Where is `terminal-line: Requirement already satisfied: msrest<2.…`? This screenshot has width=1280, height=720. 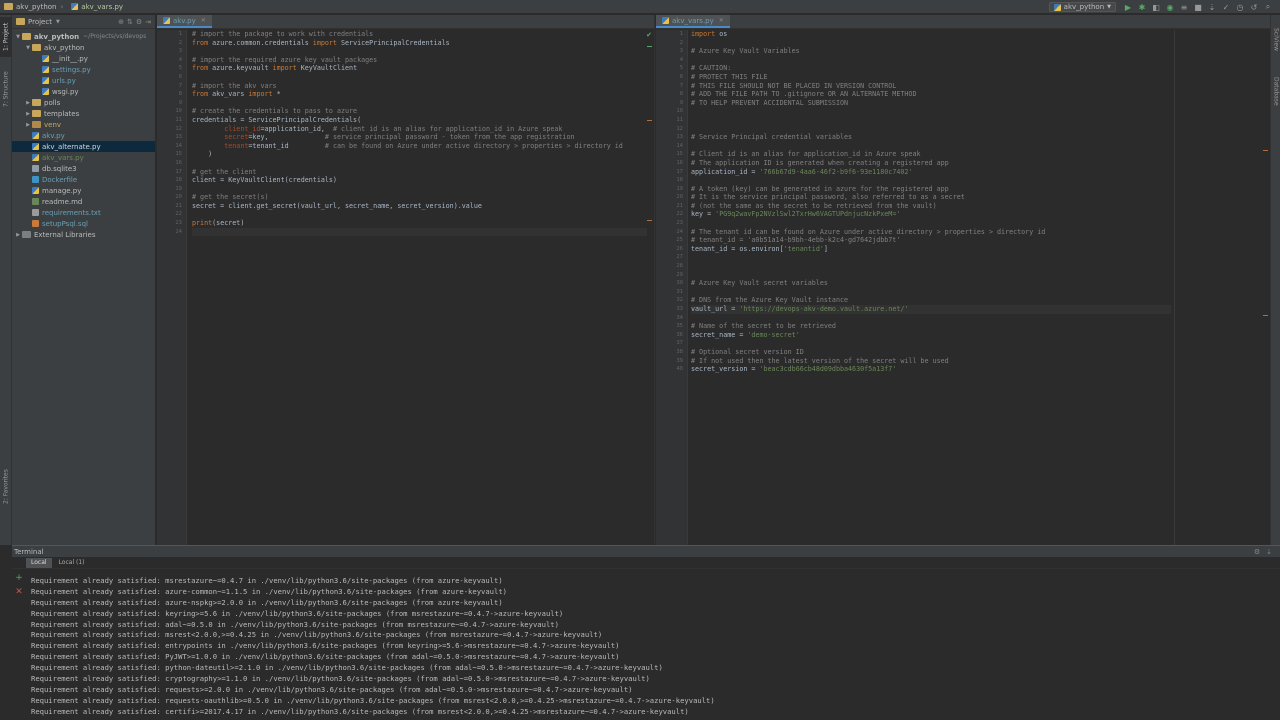
terminal-line: Requirement already satisfied: msrest<2.… is located at coordinates (317, 635).